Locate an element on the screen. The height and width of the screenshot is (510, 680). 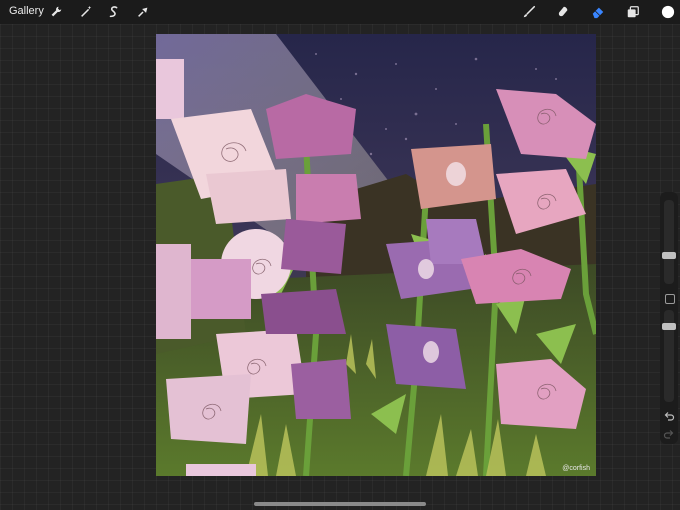
wrench-icon is located at coordinates (56, 11).